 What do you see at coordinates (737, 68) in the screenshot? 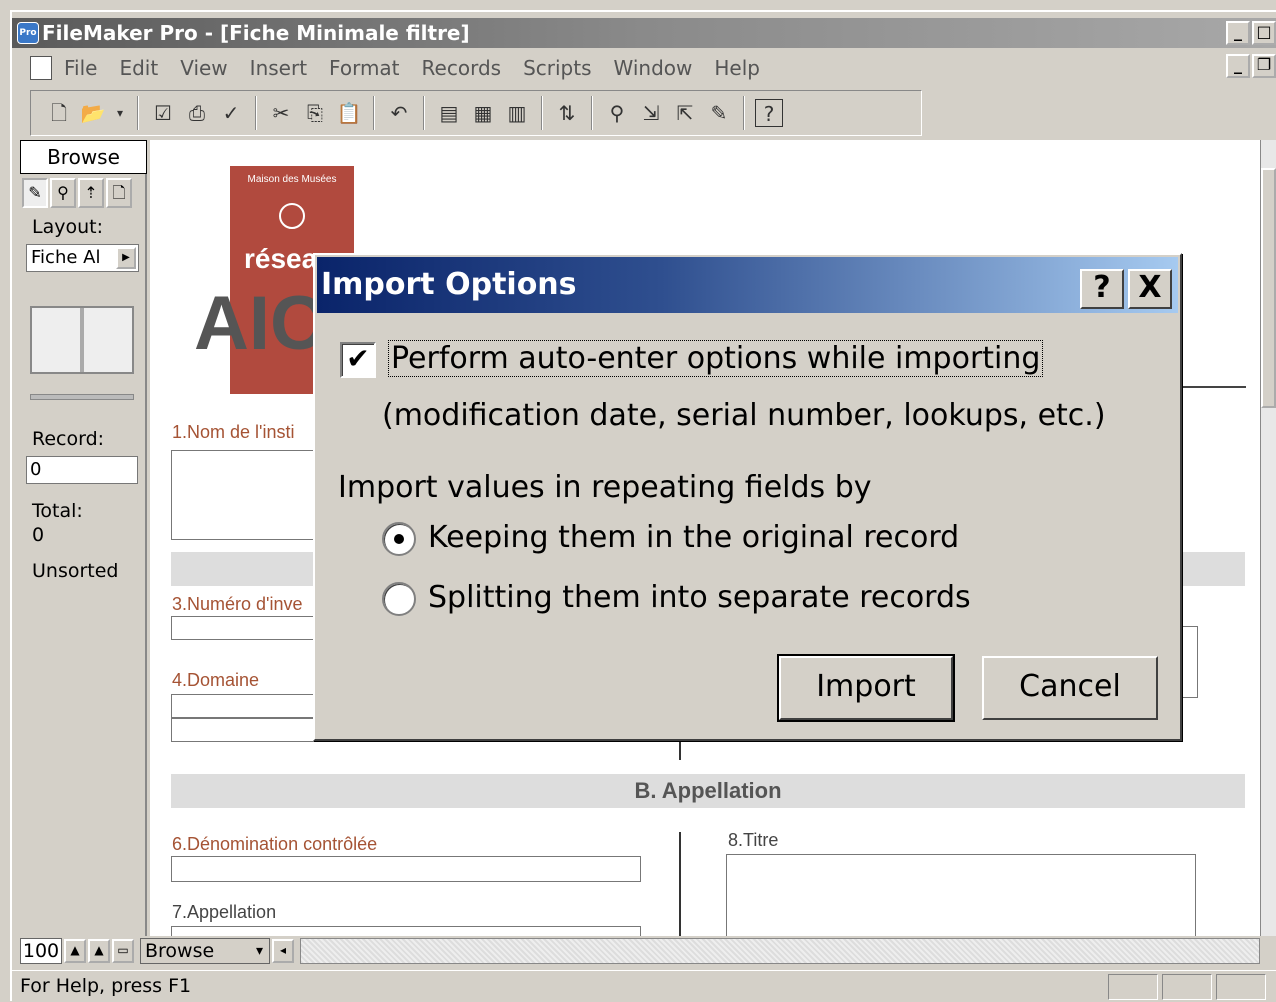
I see `menu-help: Help` at bounding box center [737, 68].